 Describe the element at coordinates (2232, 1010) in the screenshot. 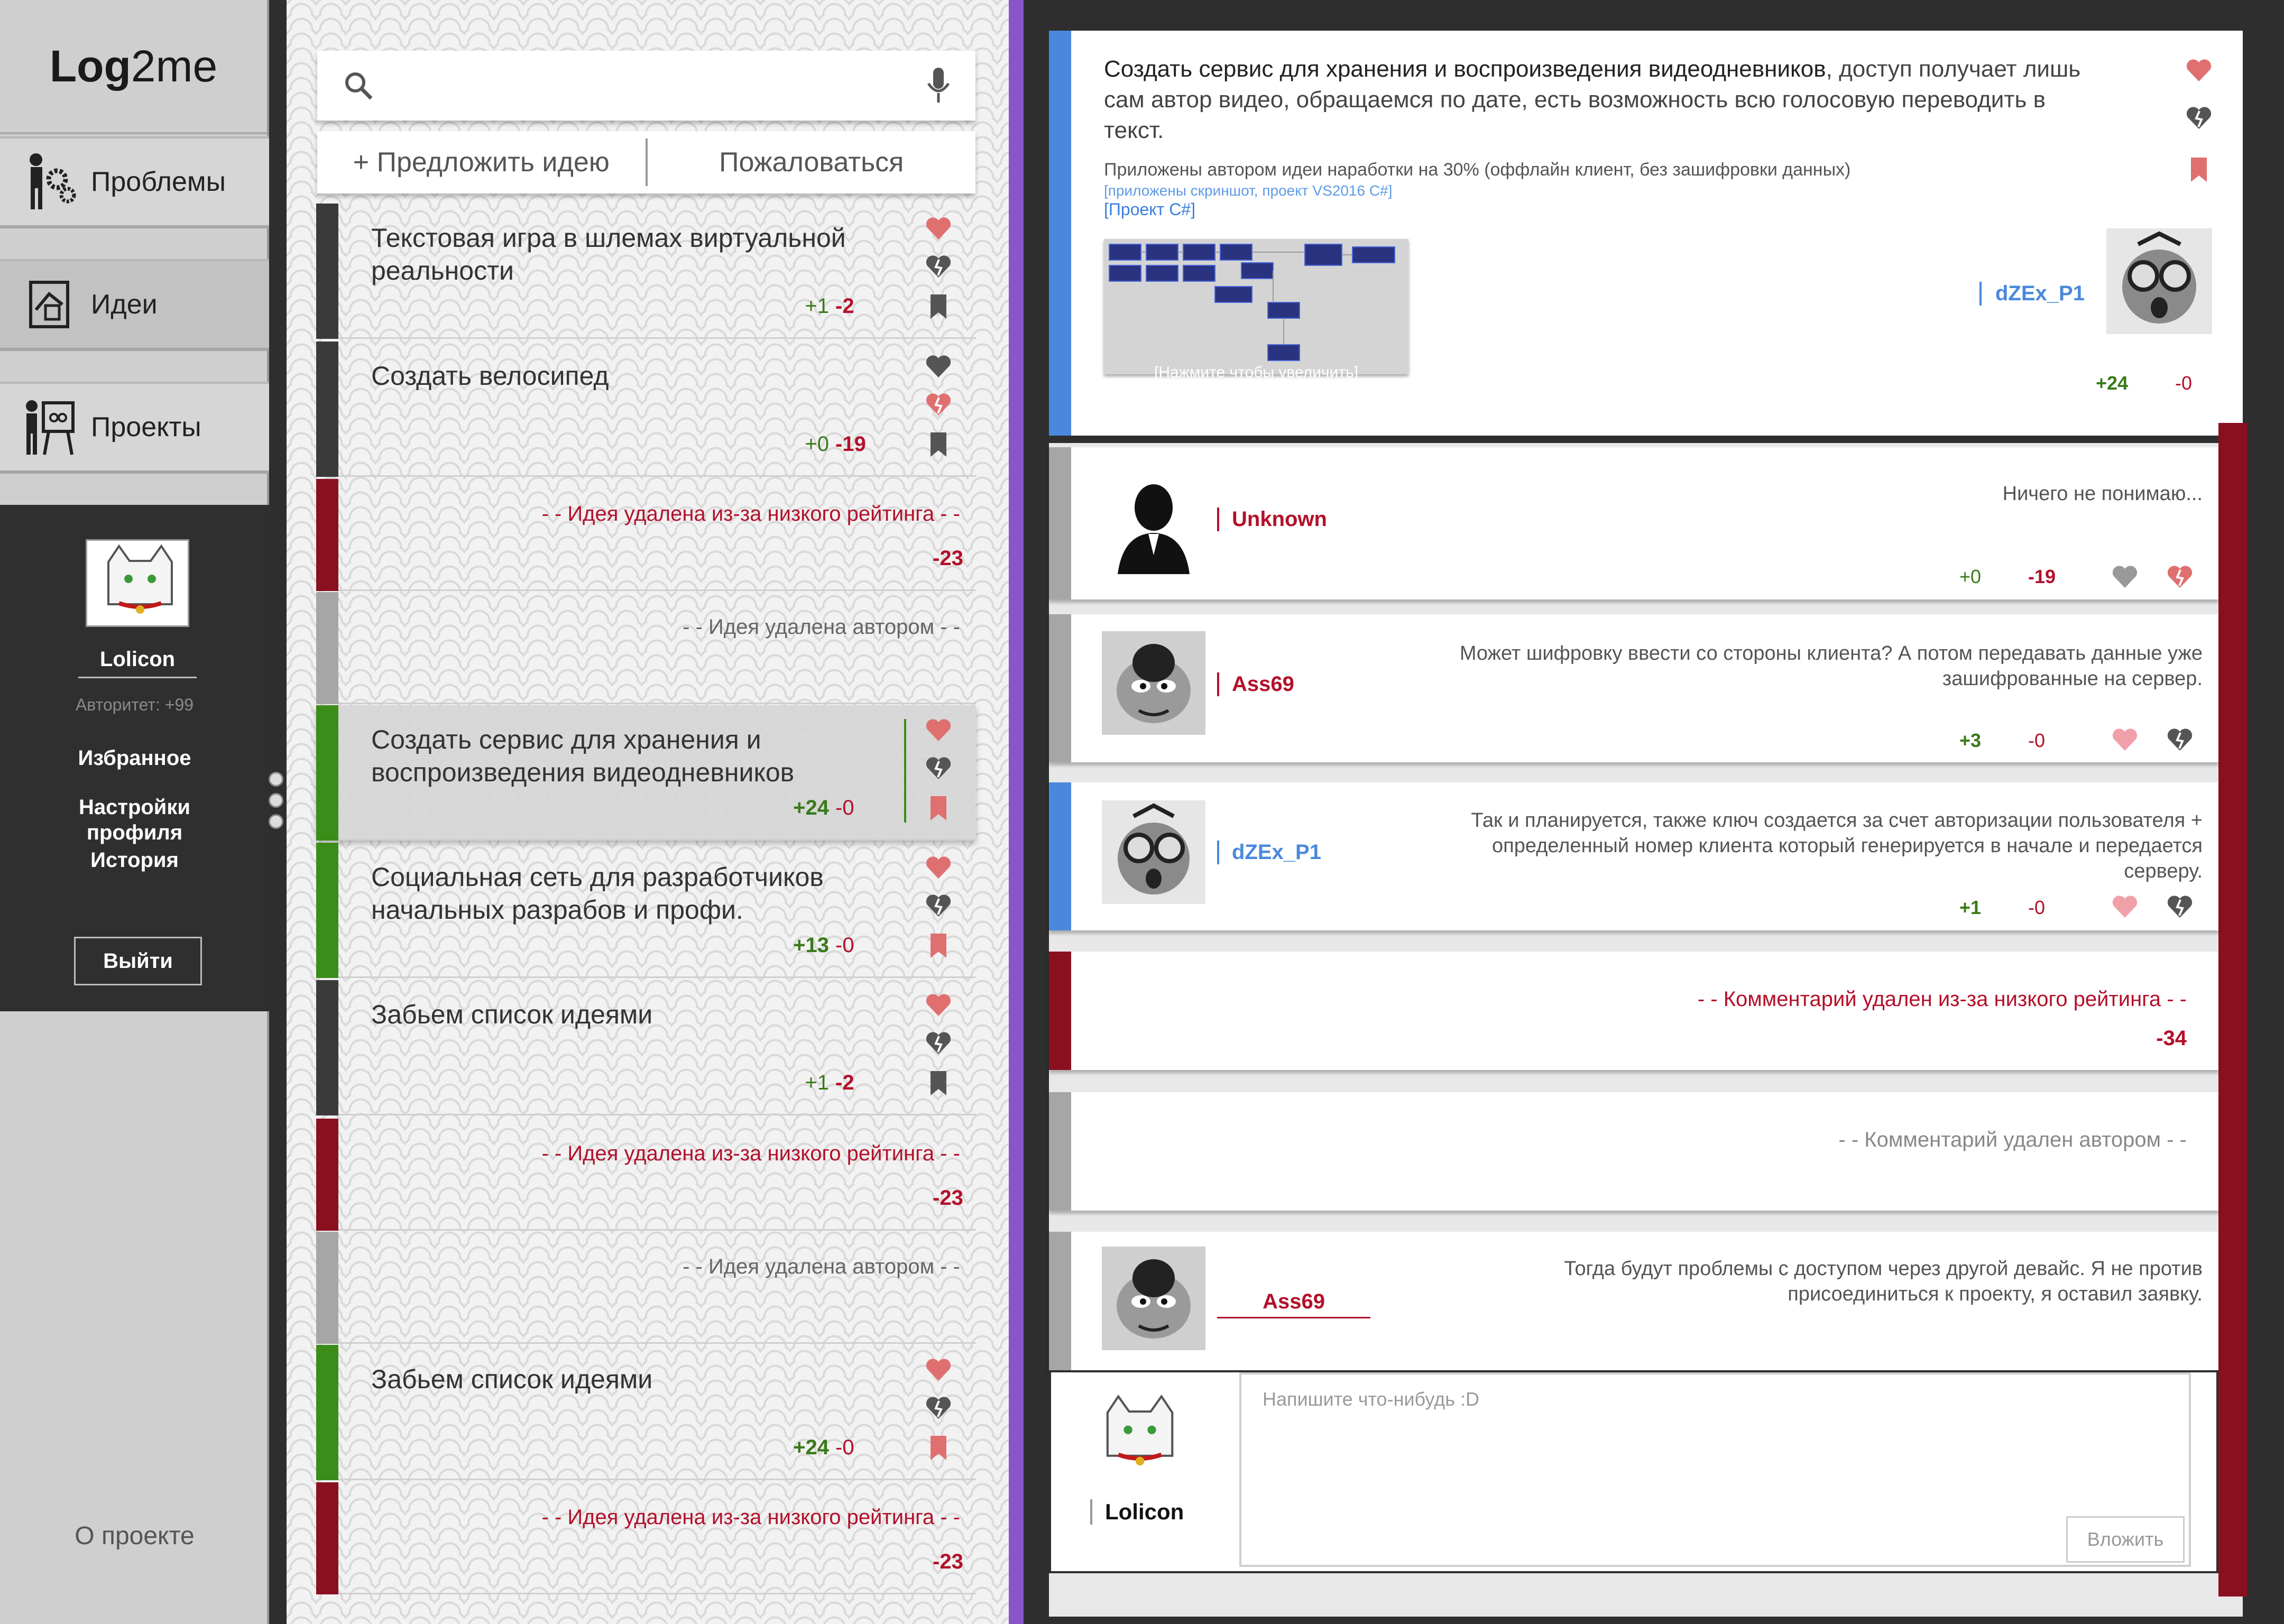

I see `comments-scroll-rail` at that location.